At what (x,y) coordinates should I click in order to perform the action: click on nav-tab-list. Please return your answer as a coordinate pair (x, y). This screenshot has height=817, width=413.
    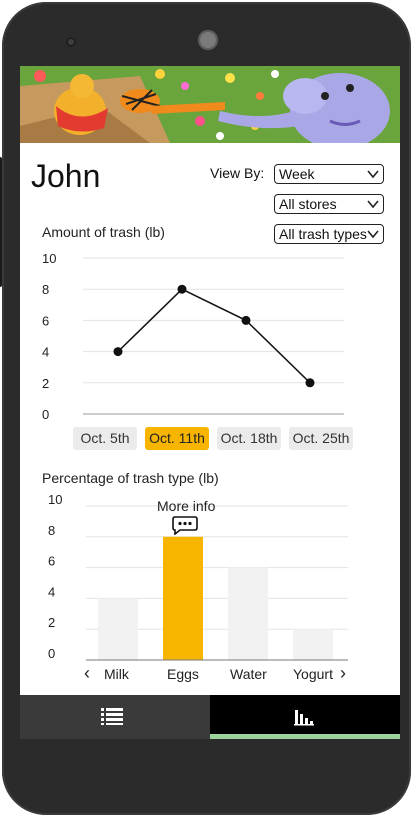
    Looking at the image, I should click on (115, 717).